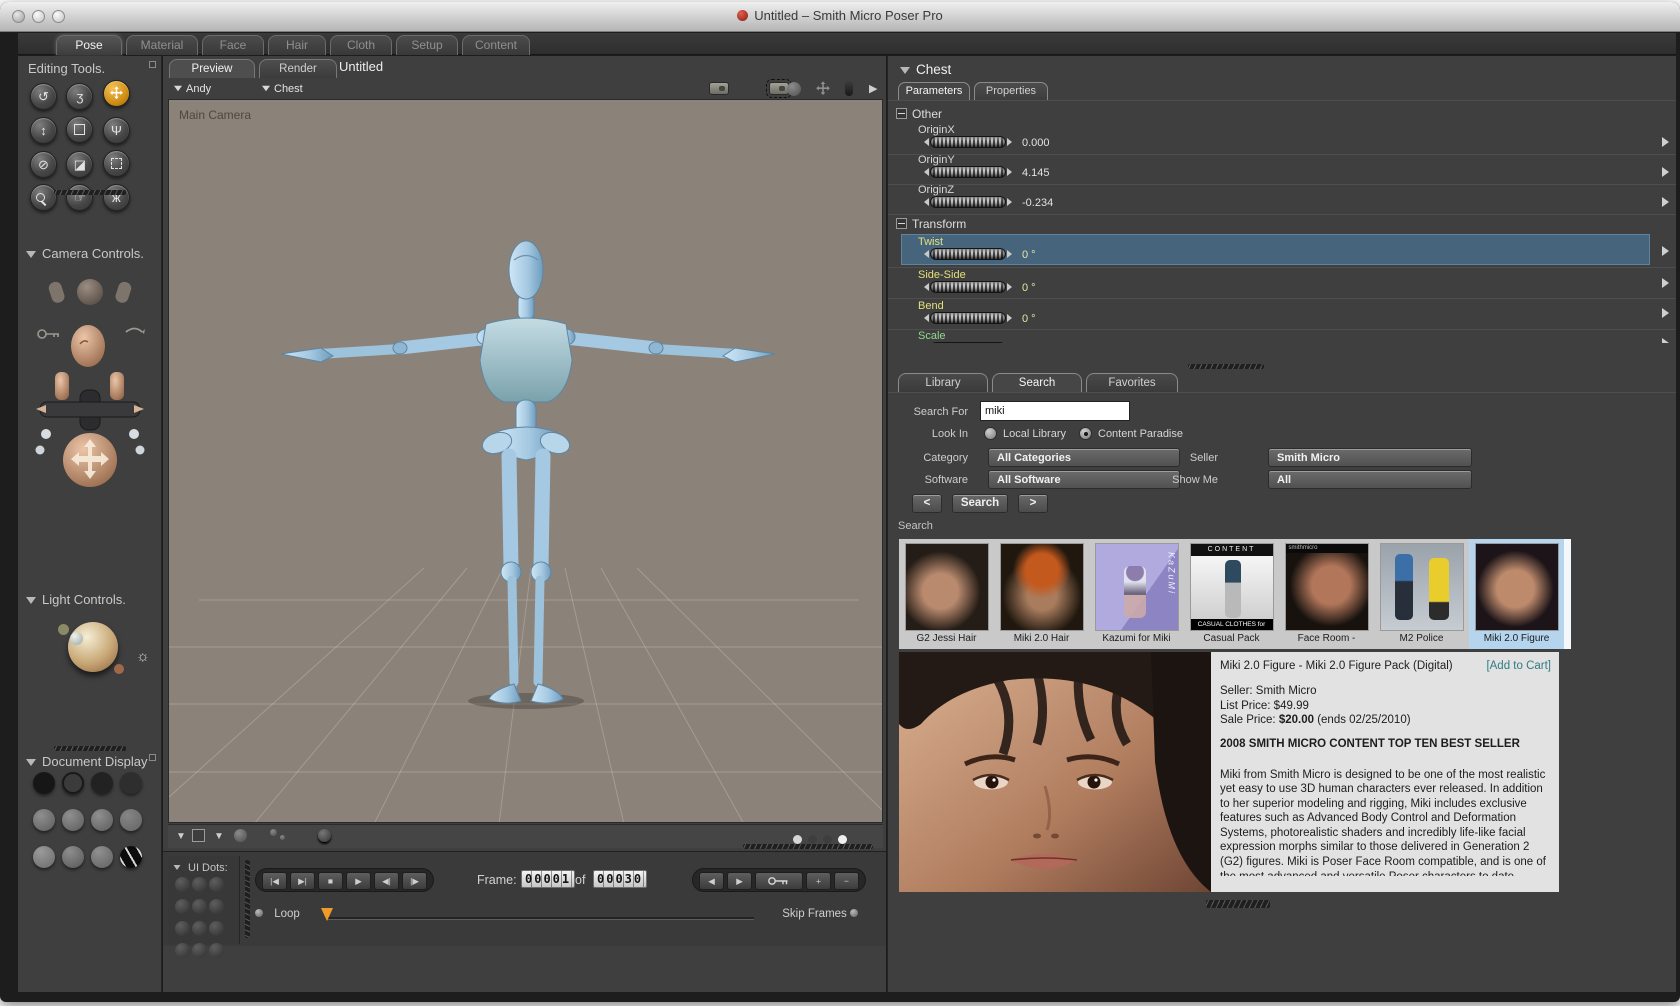  I want to click on result-miki-20-hair: Miki 2.0 Hair, so click(1041, 594).